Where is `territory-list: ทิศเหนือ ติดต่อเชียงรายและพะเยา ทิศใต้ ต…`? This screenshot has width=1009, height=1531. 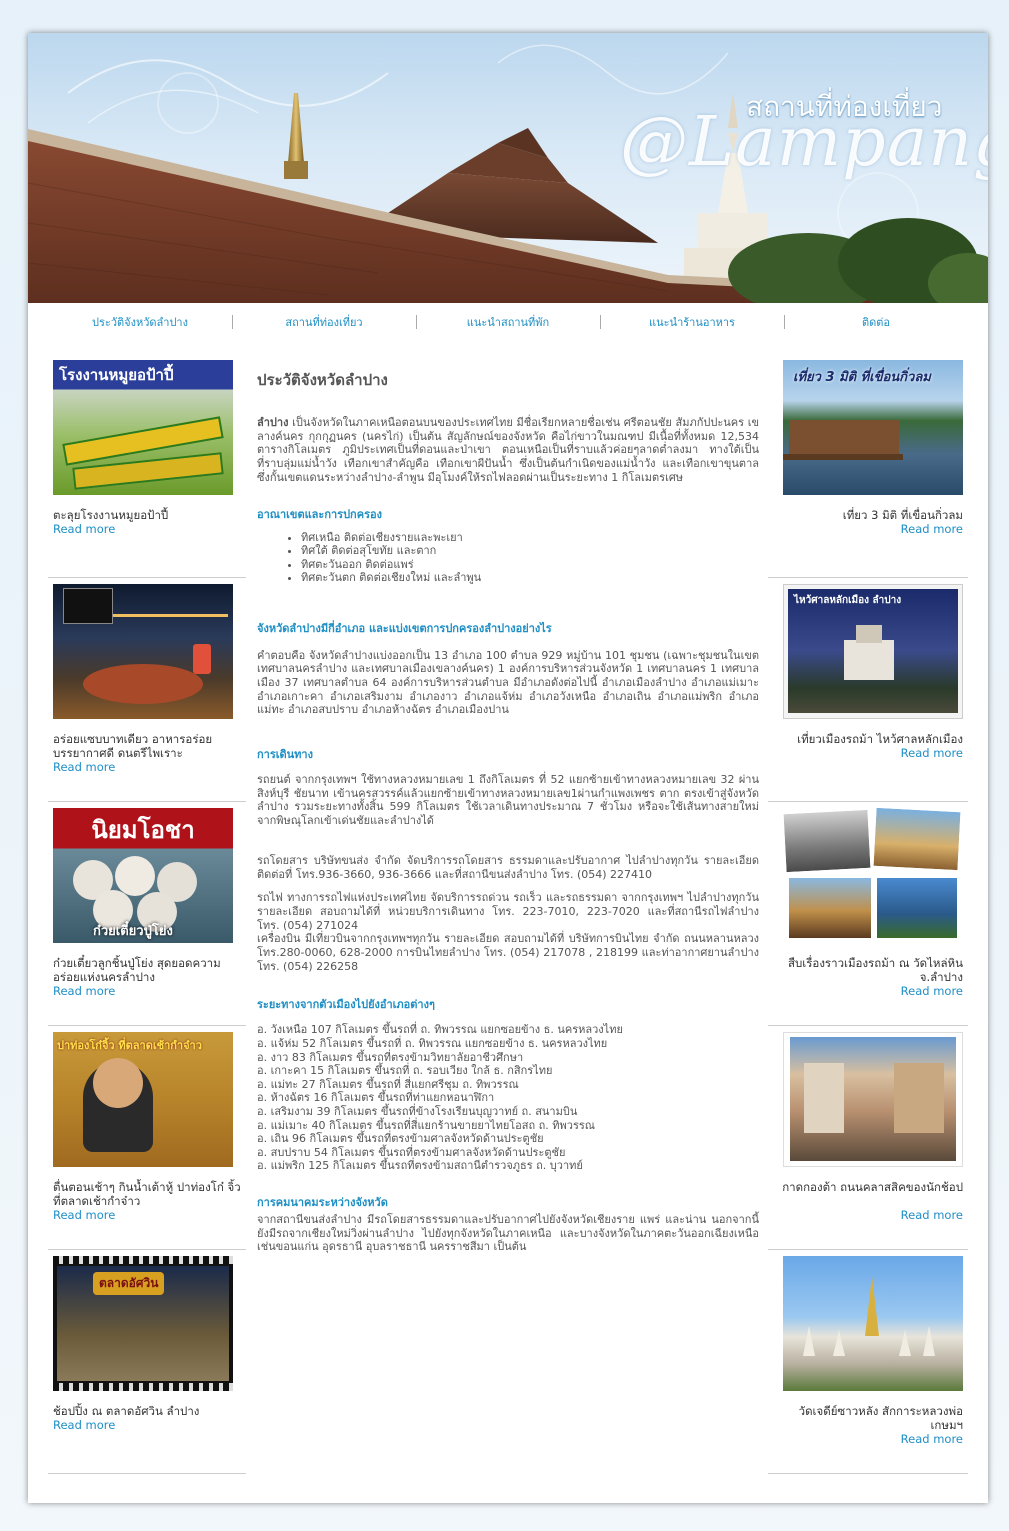
territory-list: ทิศเหนือ ติดต่อเชียงรายและพะเยา ทิศใต้ ต… is located at coordinates (530, 558).